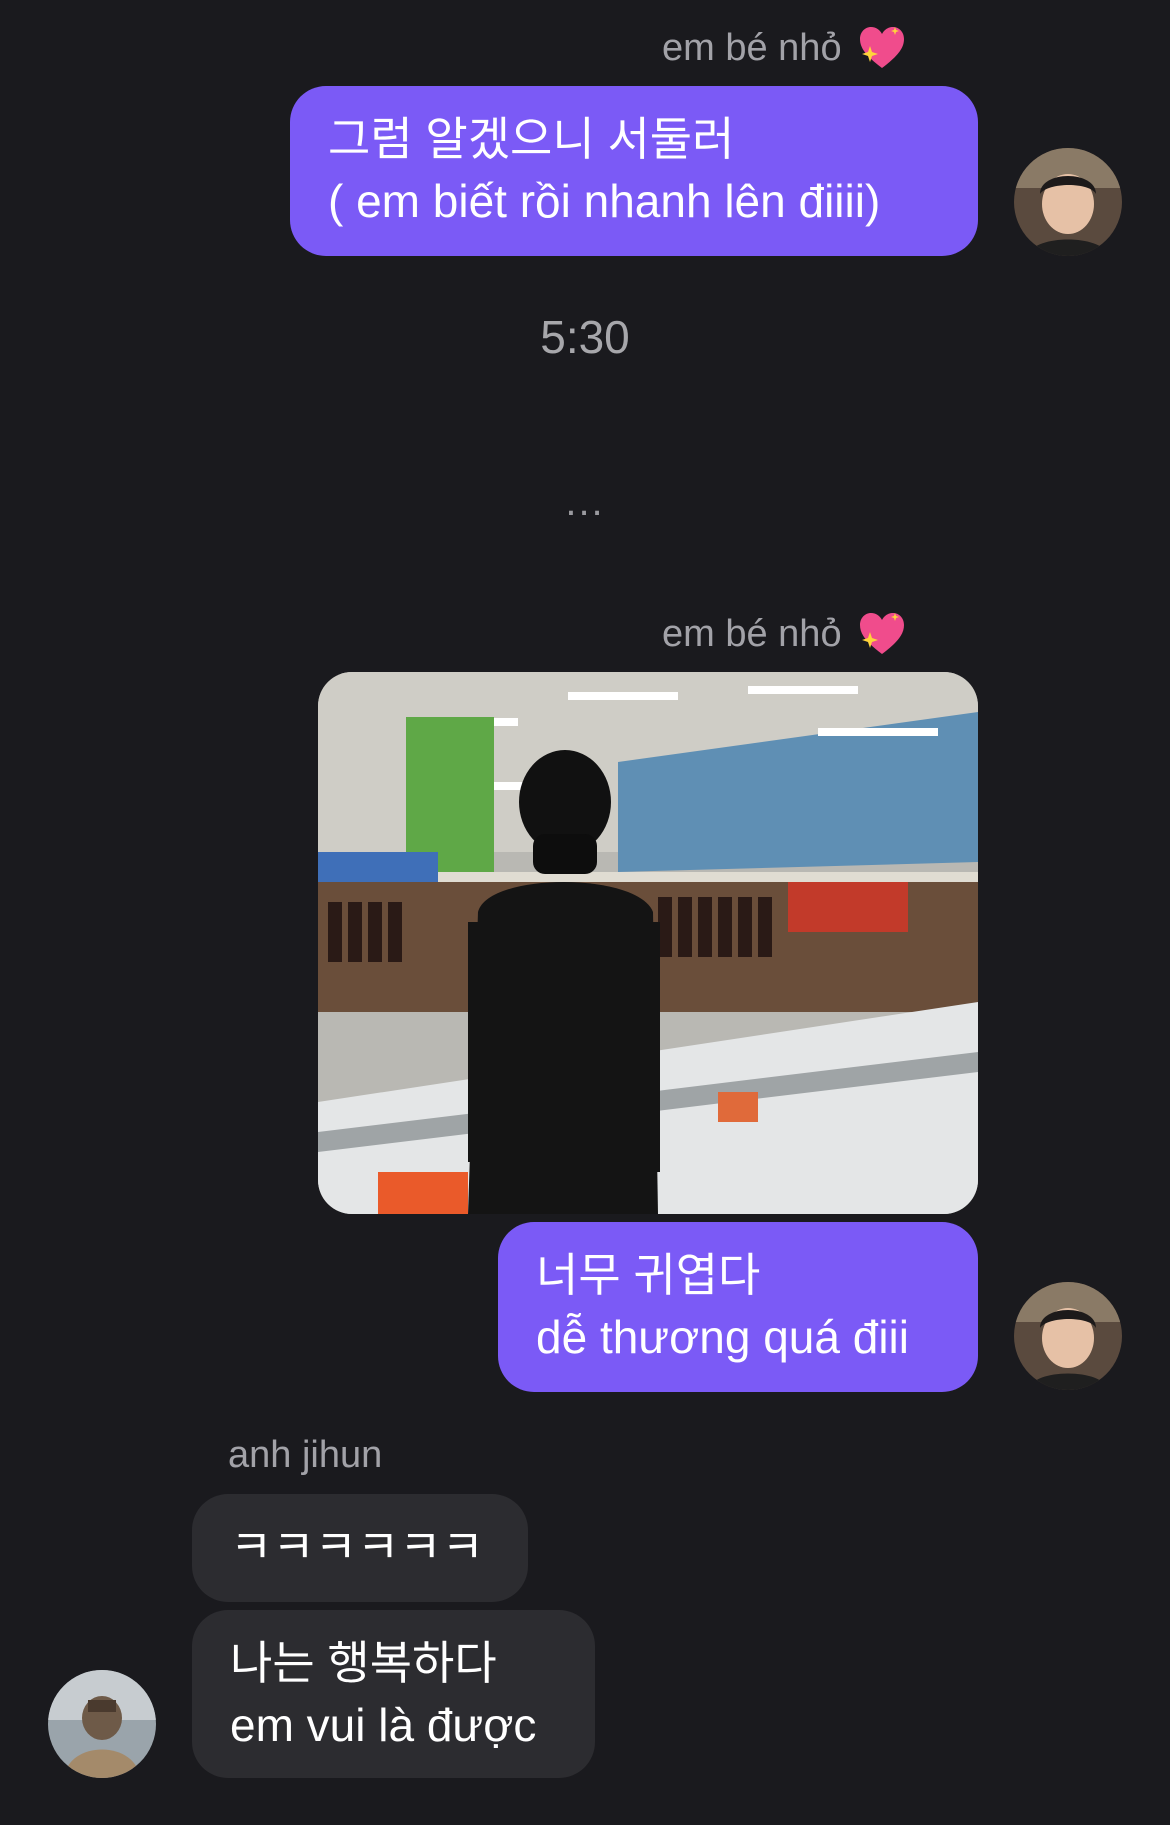 This screenshot has height=1825, width=1170. Describe the element at coordinates (393, 1694) in the screenshot. I see `incoming-message-bubble: 나는 행복하다 em vui là được` at that location.